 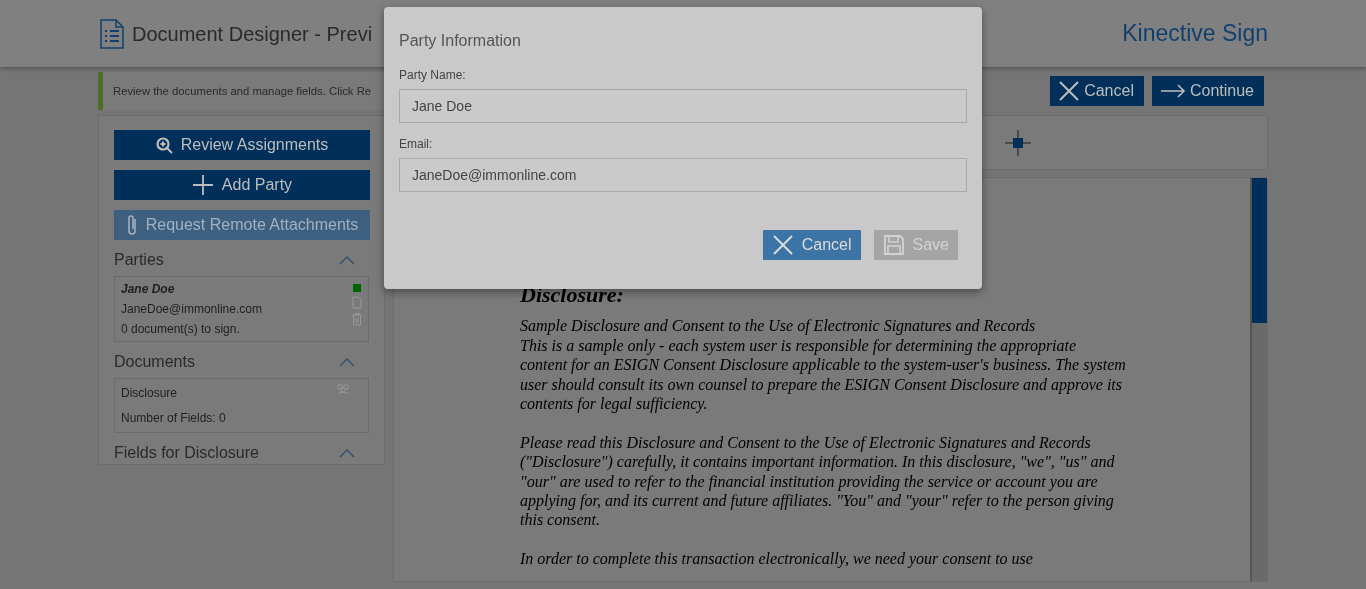 What do you see at coordinates (572, 295) in the screenshot?
I see `document-heading: Disclosure:` at bounding box center [572, 295].